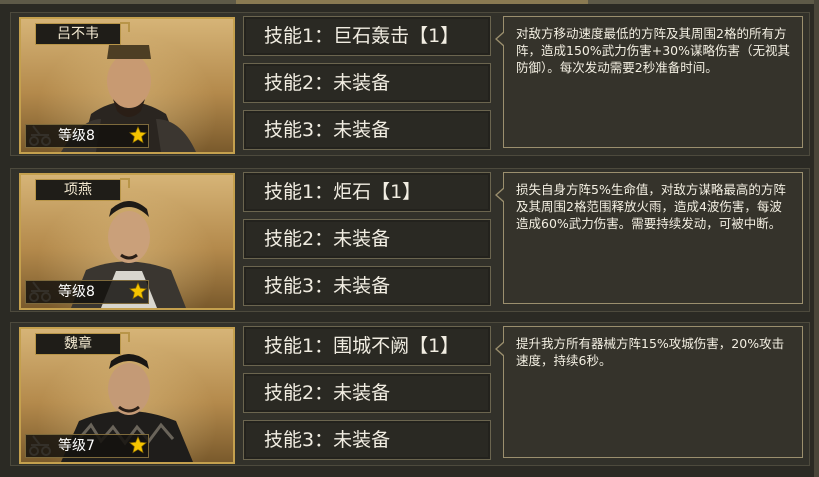 The image size is (819, 477). What do you see at coordinates (127, 241) in the screenshot?
I see `general-portrait: 项燕 等级8` at bounding box center [127, 241].